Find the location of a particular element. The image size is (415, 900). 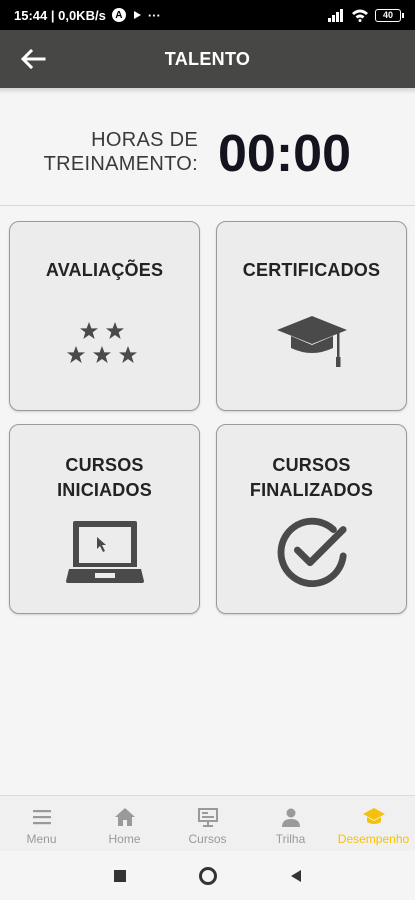

app-bar: TALENTO is located at coordinates (207, 59).